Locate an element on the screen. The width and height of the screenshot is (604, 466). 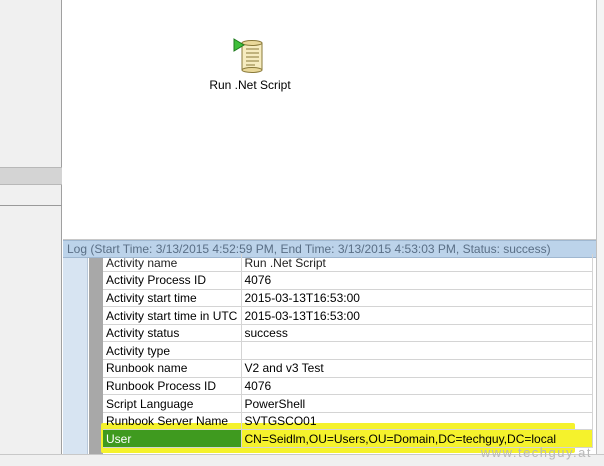
property-name: Runbook Process ID is located at coordinates (172, 386).